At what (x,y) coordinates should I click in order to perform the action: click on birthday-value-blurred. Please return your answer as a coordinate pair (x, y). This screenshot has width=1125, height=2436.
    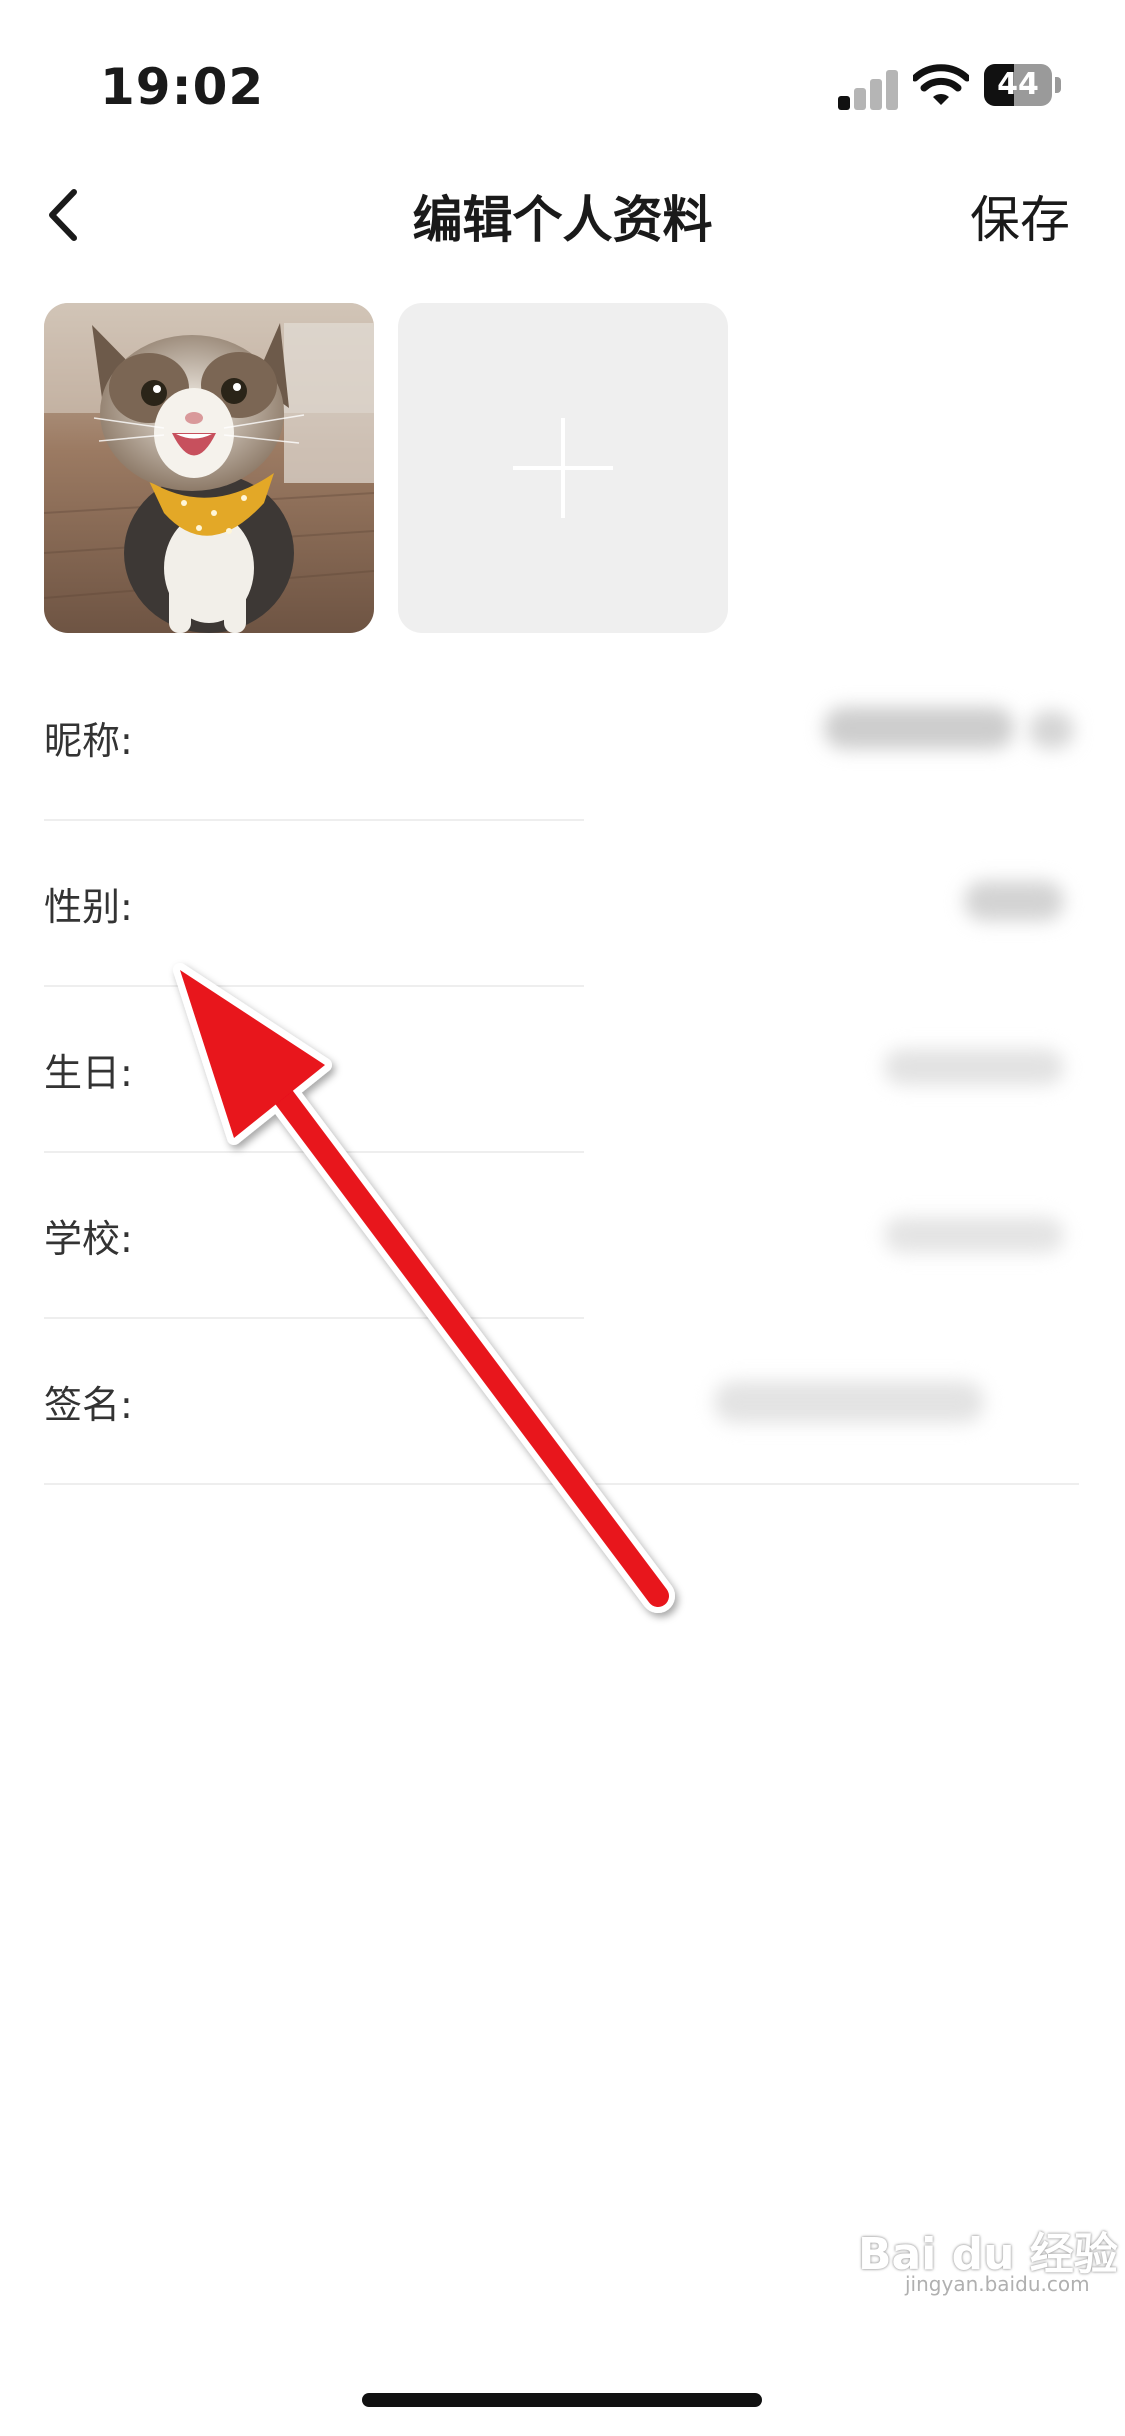
    Looking at the image, I should click on (974, 1067).